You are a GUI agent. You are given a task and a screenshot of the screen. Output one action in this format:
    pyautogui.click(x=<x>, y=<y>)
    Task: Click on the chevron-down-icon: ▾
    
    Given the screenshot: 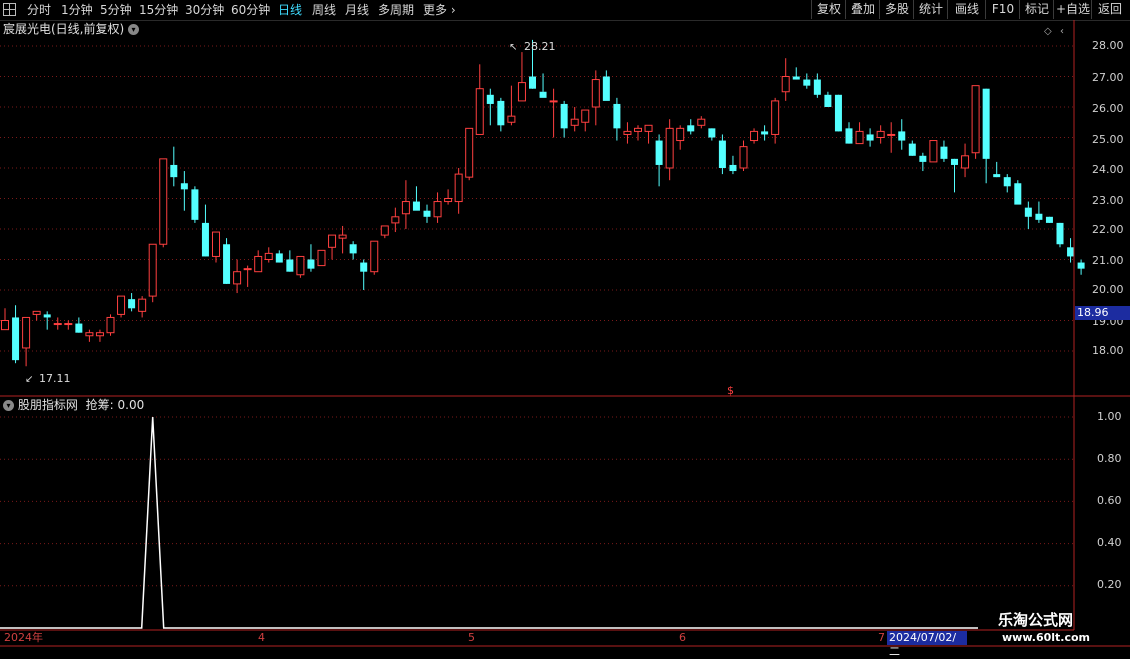 What is the action you would take?
    pyautogui.click(x=8, y=405)
    